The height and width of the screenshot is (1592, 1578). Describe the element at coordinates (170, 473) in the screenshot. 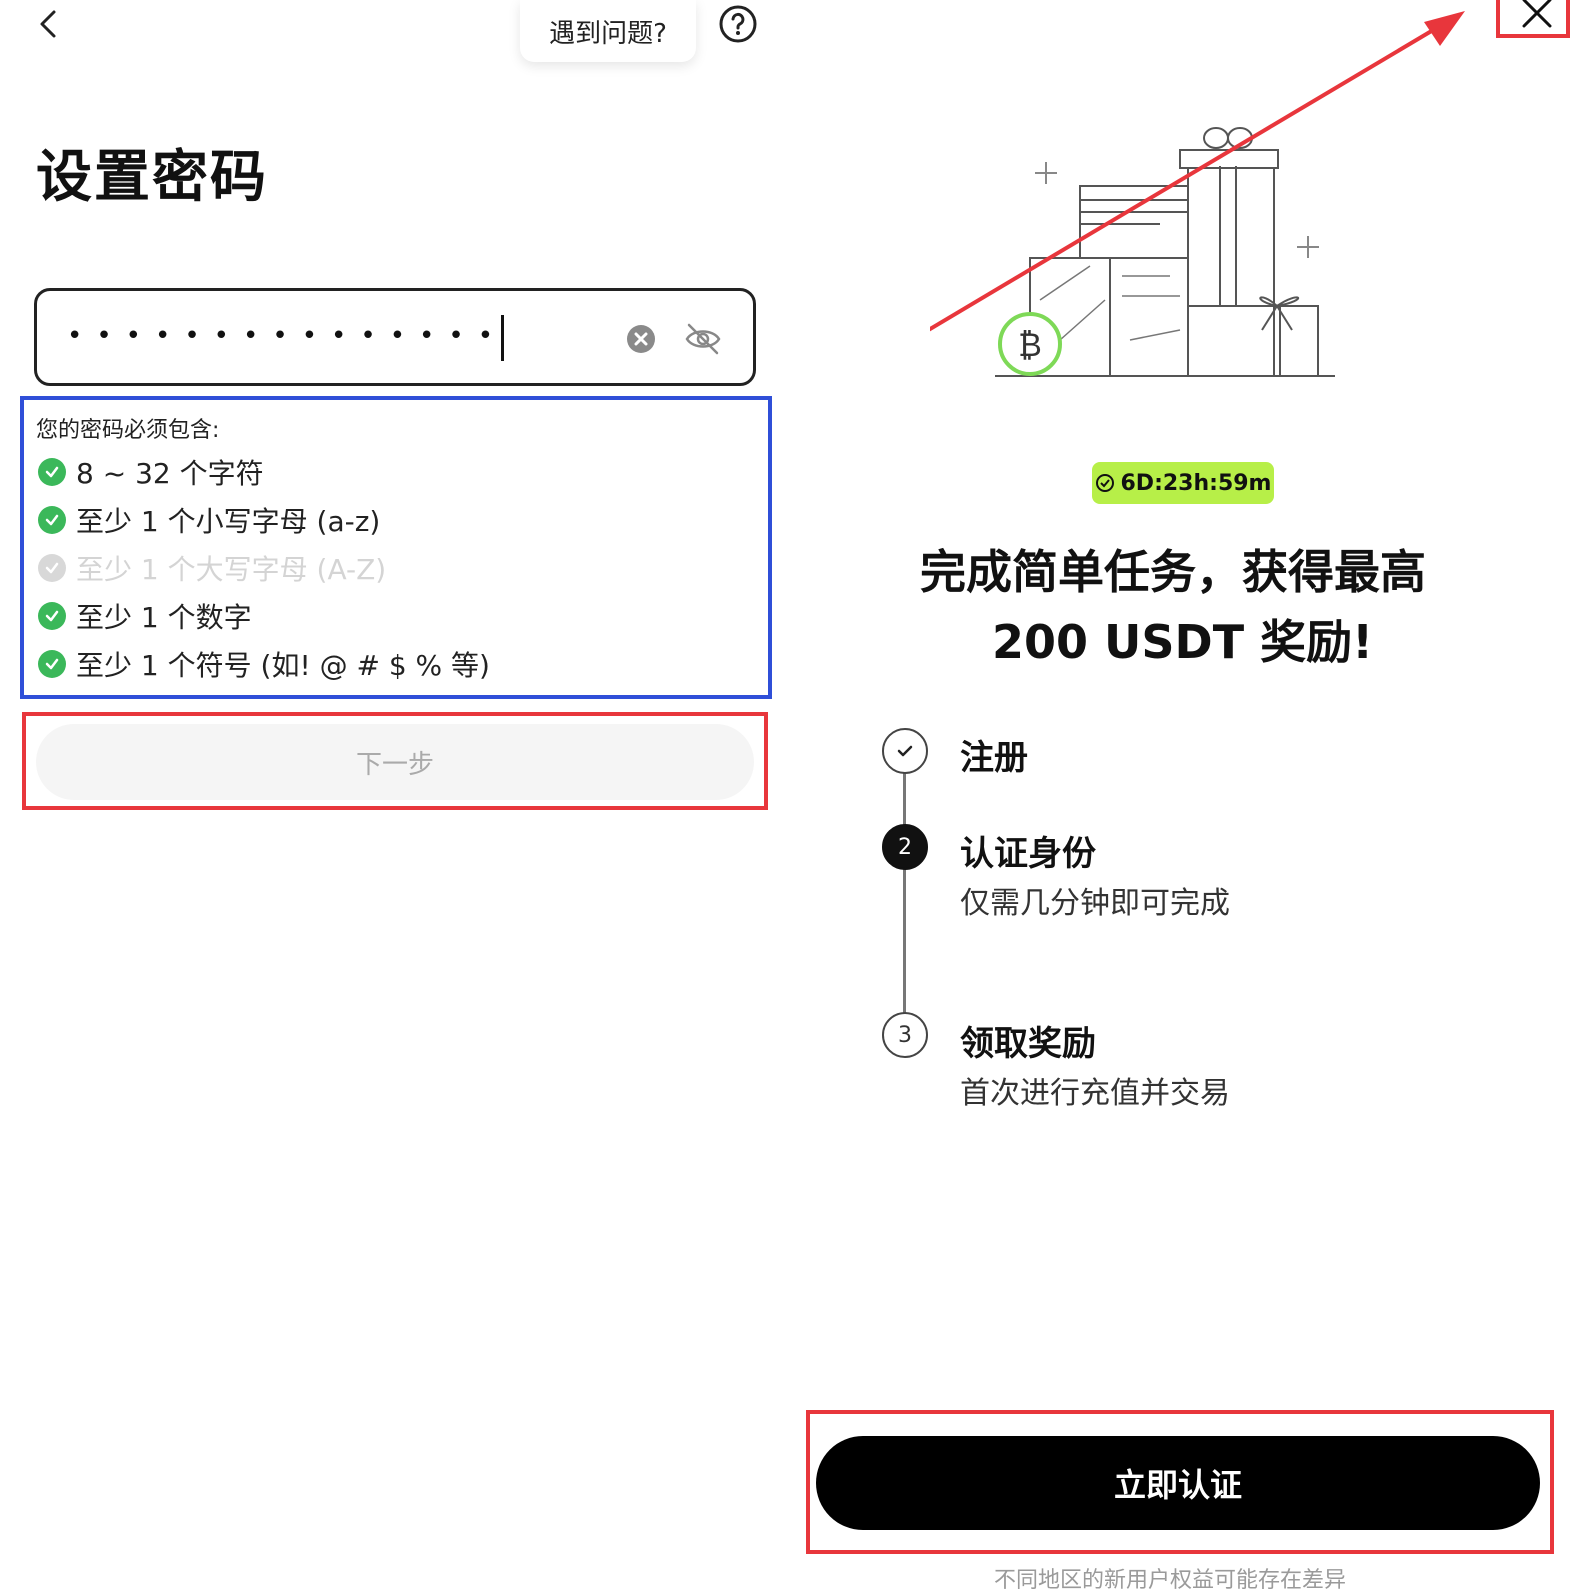

I see `rule-label: 8 ~ 32 个字符` at that location.